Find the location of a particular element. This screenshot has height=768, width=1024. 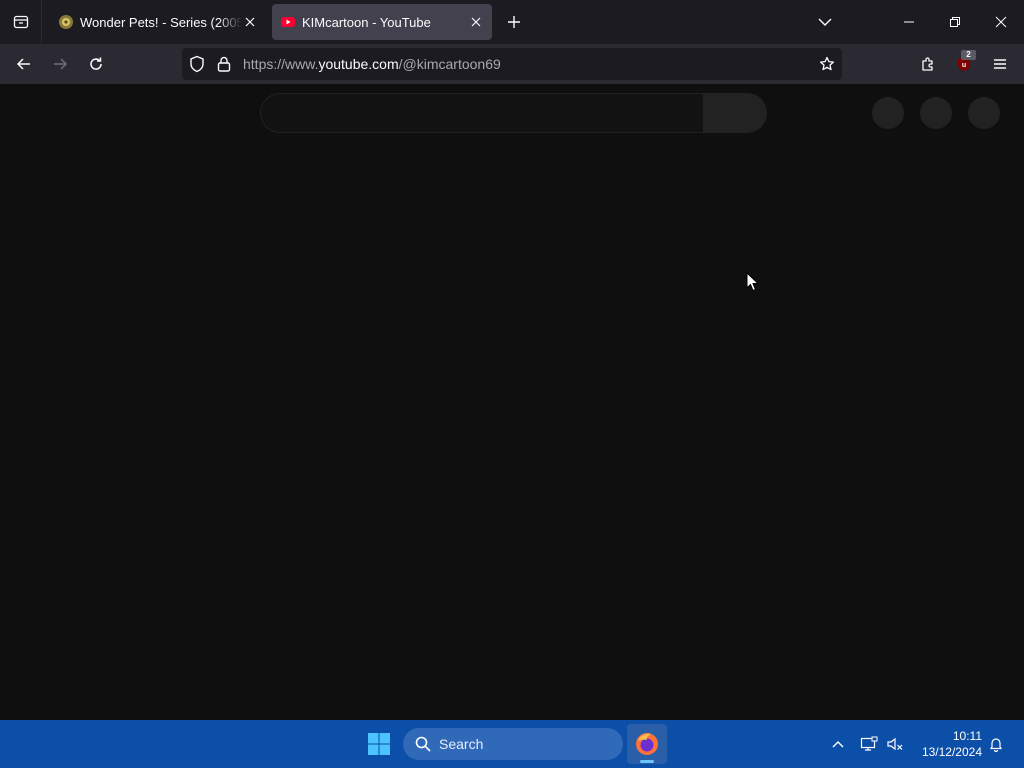

back-arrow-icon is located at coordinates (23, 64).